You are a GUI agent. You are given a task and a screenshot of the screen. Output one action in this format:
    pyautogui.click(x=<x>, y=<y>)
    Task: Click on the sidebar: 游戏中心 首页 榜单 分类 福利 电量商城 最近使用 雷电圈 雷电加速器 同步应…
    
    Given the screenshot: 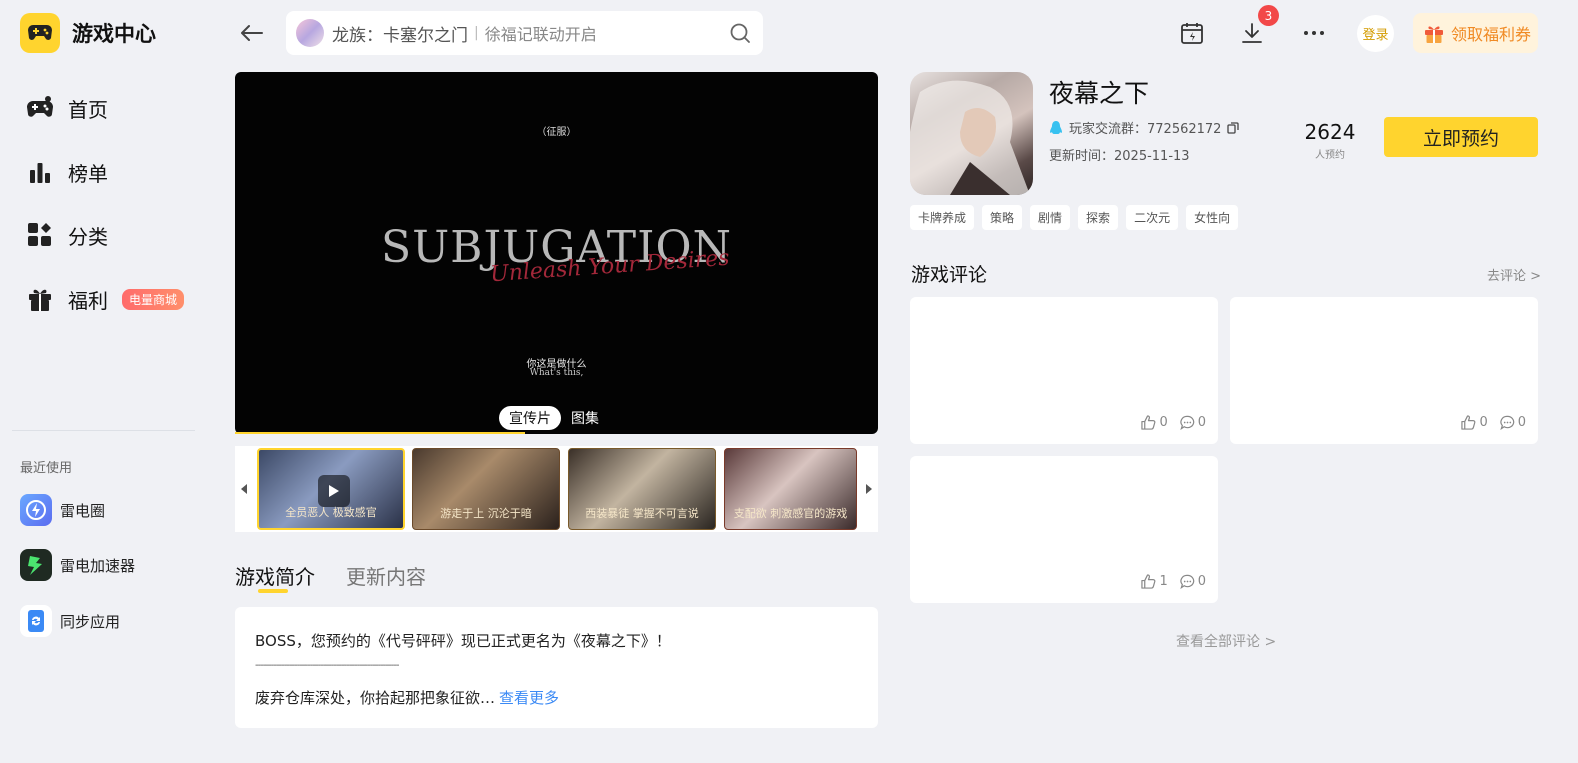 What is the action you would take?
    pyautogui.click(x=102, y=381)
    